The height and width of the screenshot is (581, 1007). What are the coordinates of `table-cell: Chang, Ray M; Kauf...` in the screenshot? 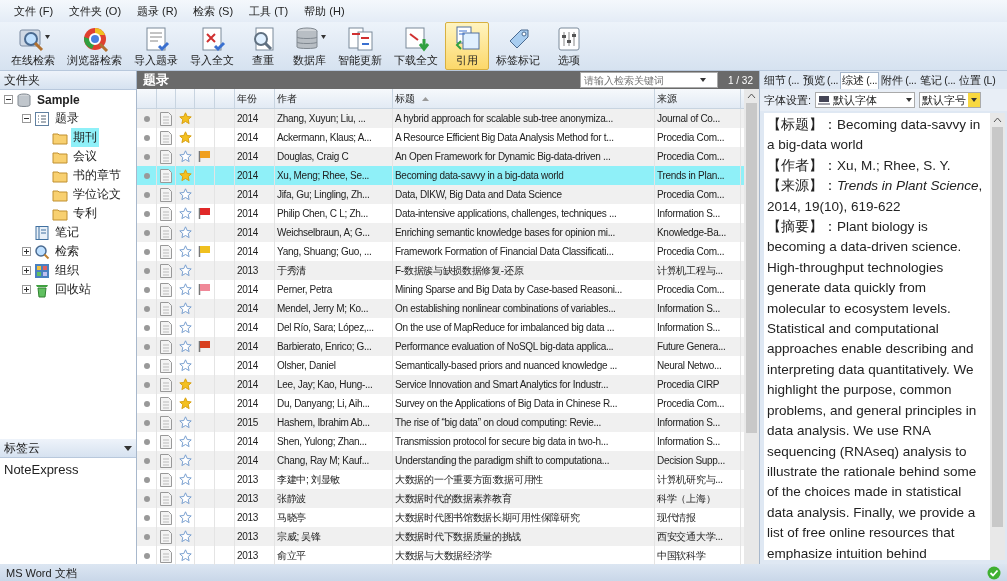 It's located at (334, 460).